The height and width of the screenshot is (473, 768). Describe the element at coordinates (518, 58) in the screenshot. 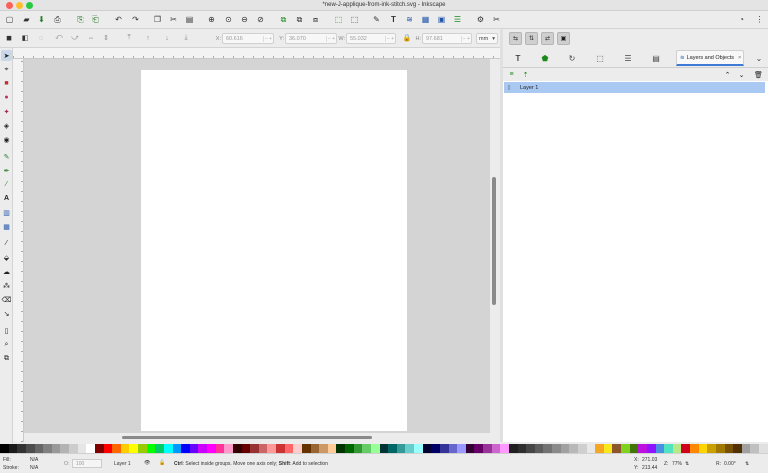

I see `tab-text-and-font-icon: T` at that location.